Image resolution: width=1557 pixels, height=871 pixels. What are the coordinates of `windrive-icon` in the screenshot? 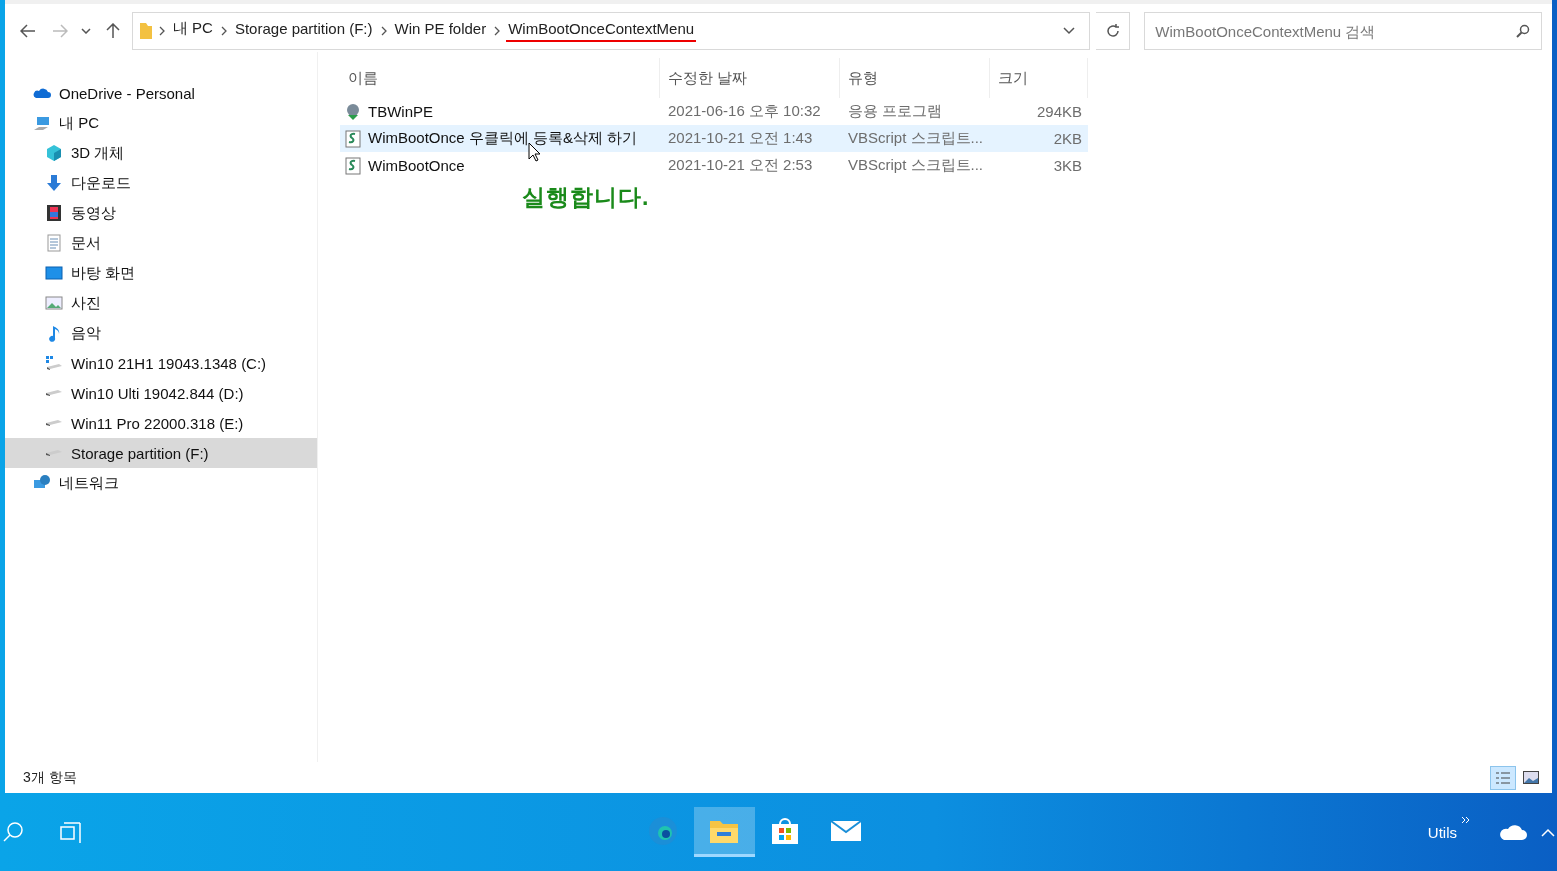 It's located at (54, 363).